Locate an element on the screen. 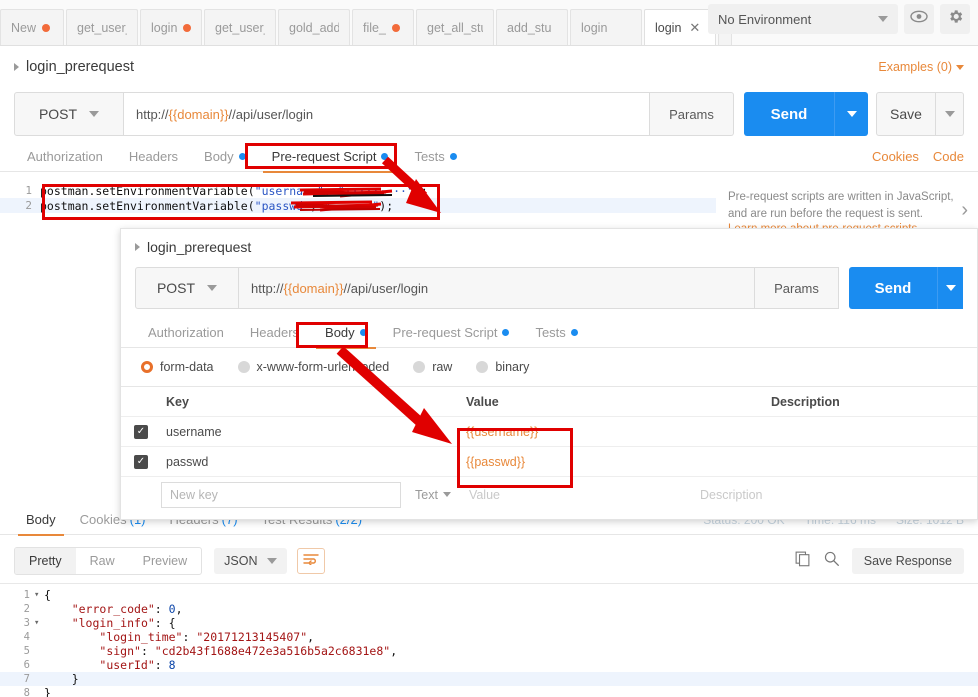 The image size is (978, 697). word-wrap-icon is located at coordinates (311, 561).